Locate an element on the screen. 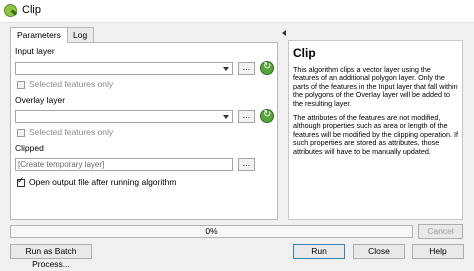  clipped-label: Clipped is located at coordinates (29, 148).